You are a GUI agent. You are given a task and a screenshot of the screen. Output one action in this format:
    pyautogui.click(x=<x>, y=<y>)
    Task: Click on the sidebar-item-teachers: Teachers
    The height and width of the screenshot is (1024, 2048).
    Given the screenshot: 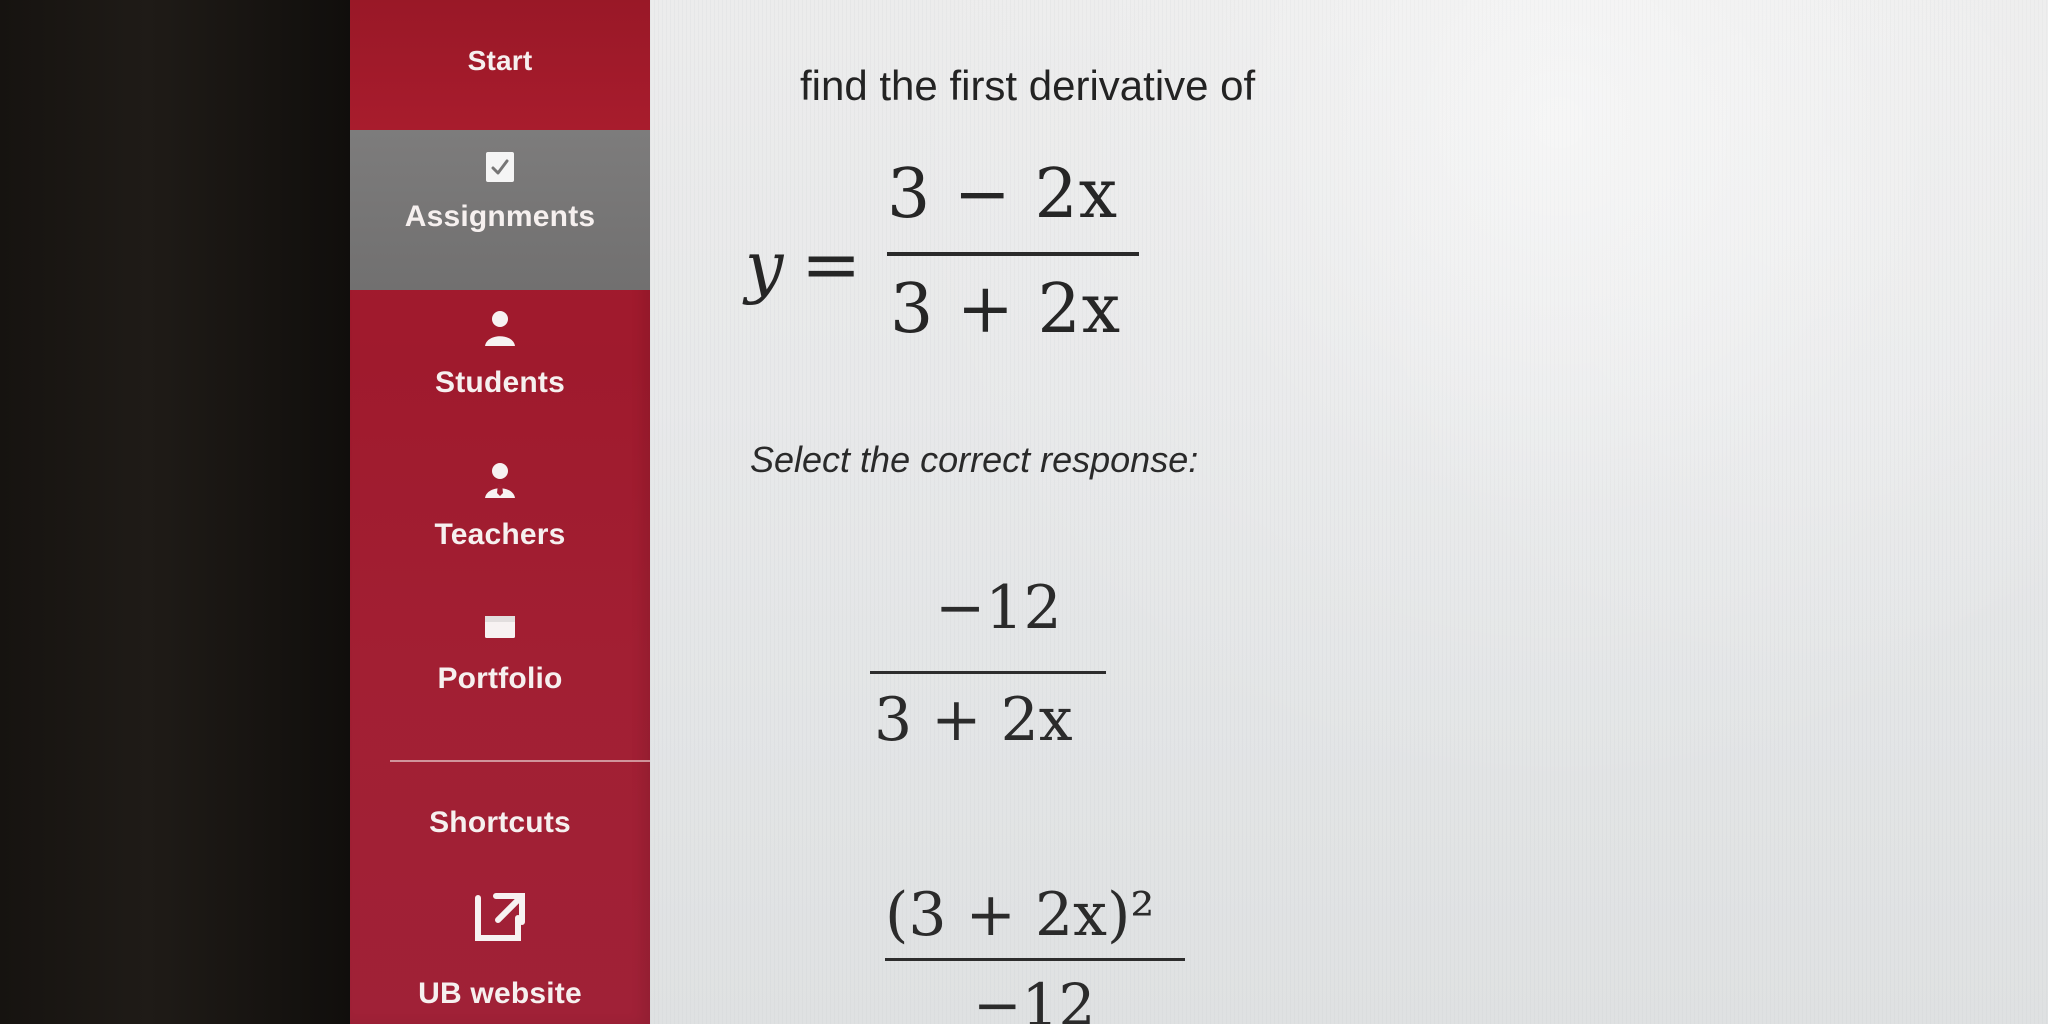 What is the action you would take?
    pyautogui.click(x=500, y=515)
    